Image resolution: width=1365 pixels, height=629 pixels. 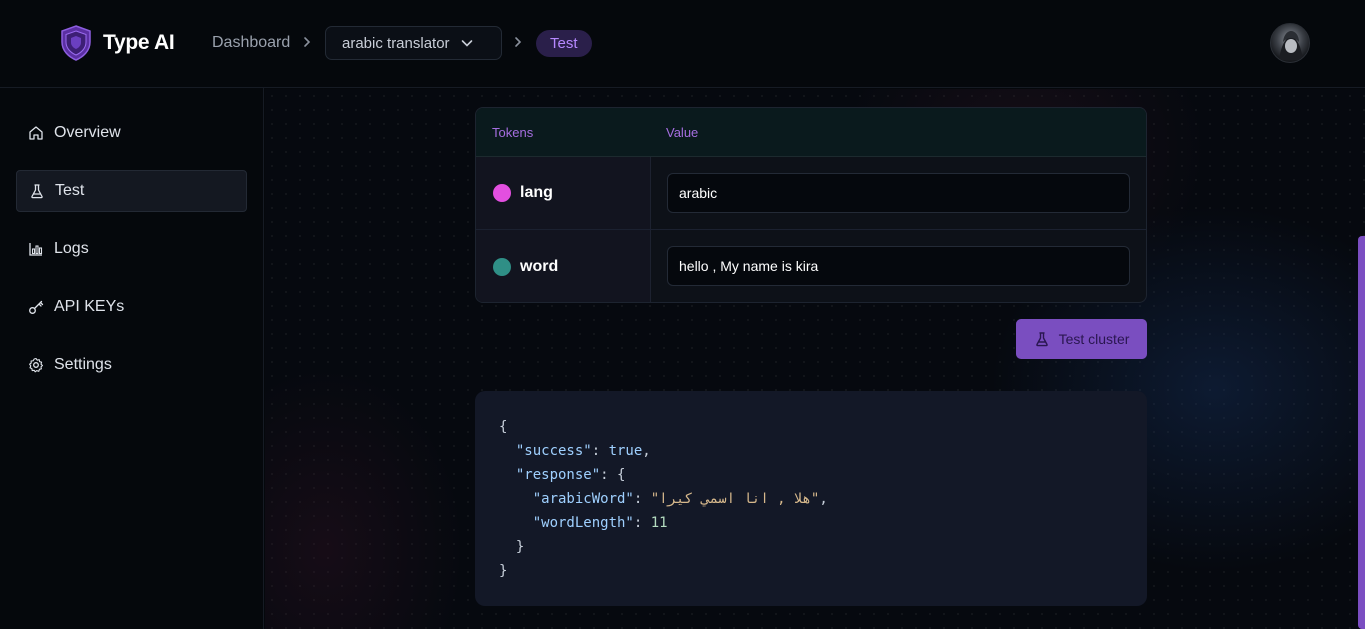 I want to click on json-brace: {, so click(x=503, y=427).